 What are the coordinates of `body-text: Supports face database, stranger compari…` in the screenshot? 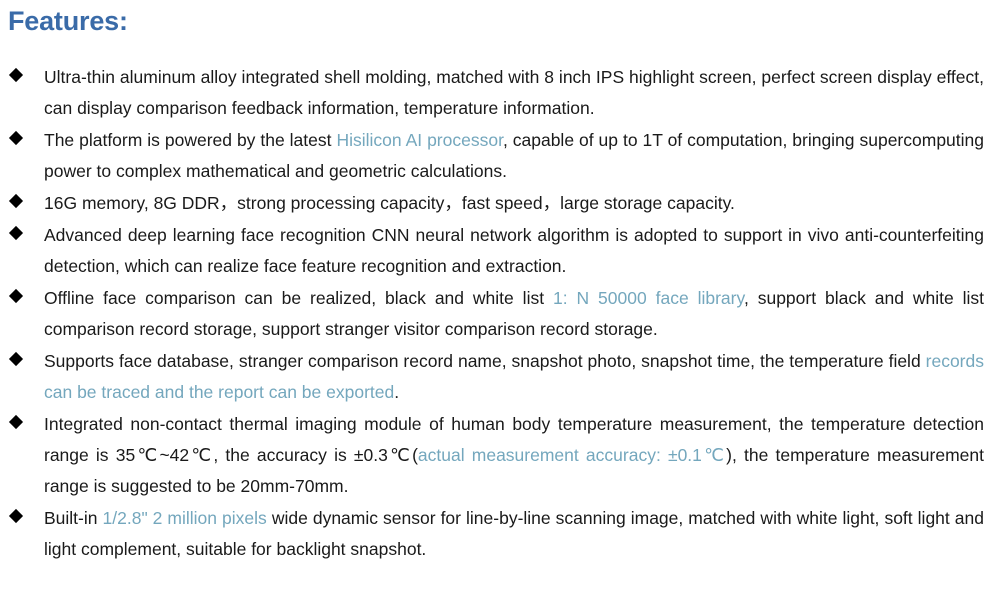 It's located at (485, 361).